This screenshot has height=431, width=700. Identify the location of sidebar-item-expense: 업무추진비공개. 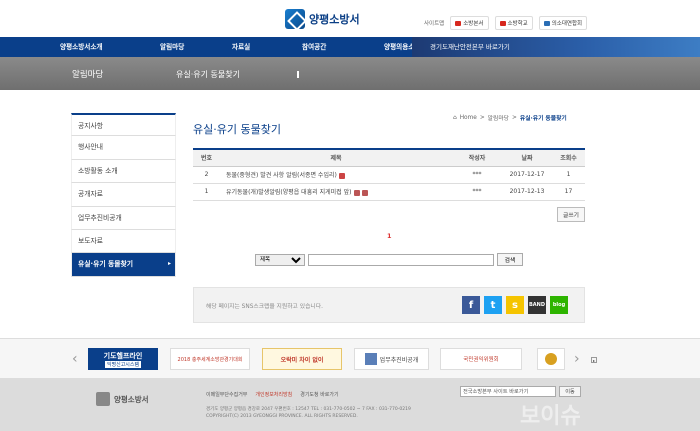
(123, 218).